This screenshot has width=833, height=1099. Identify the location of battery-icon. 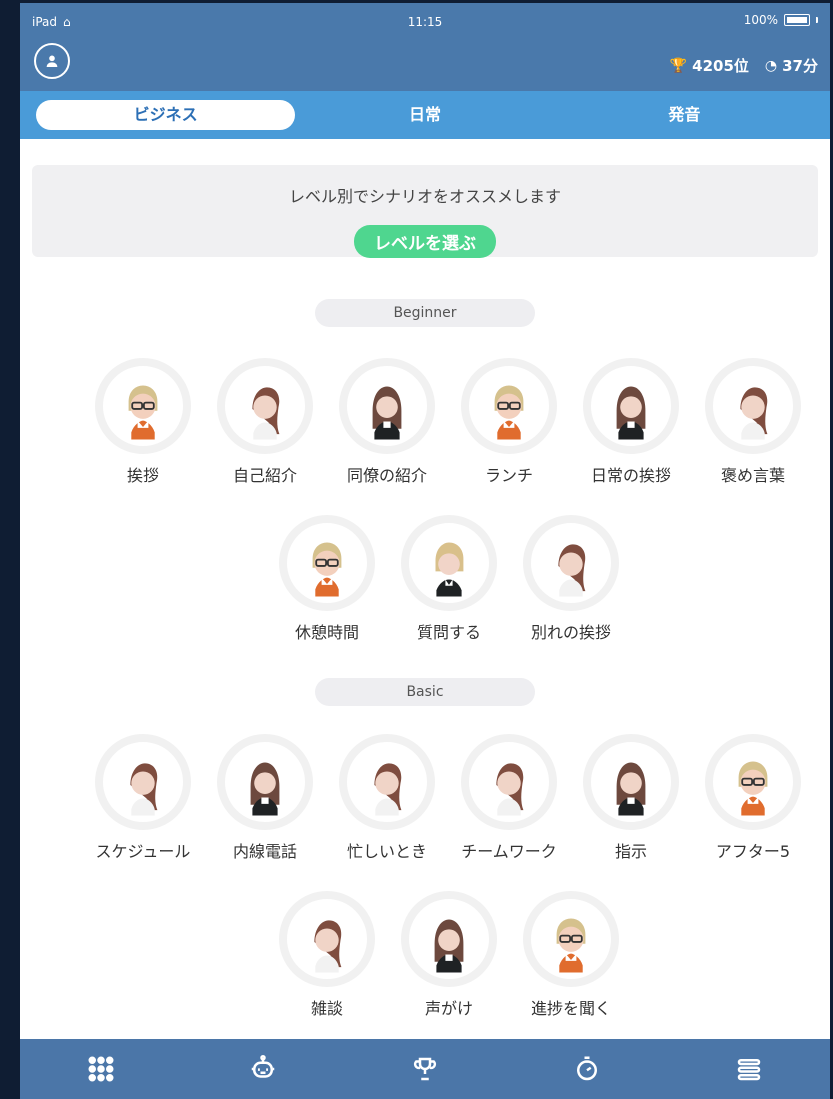
(797, 20).